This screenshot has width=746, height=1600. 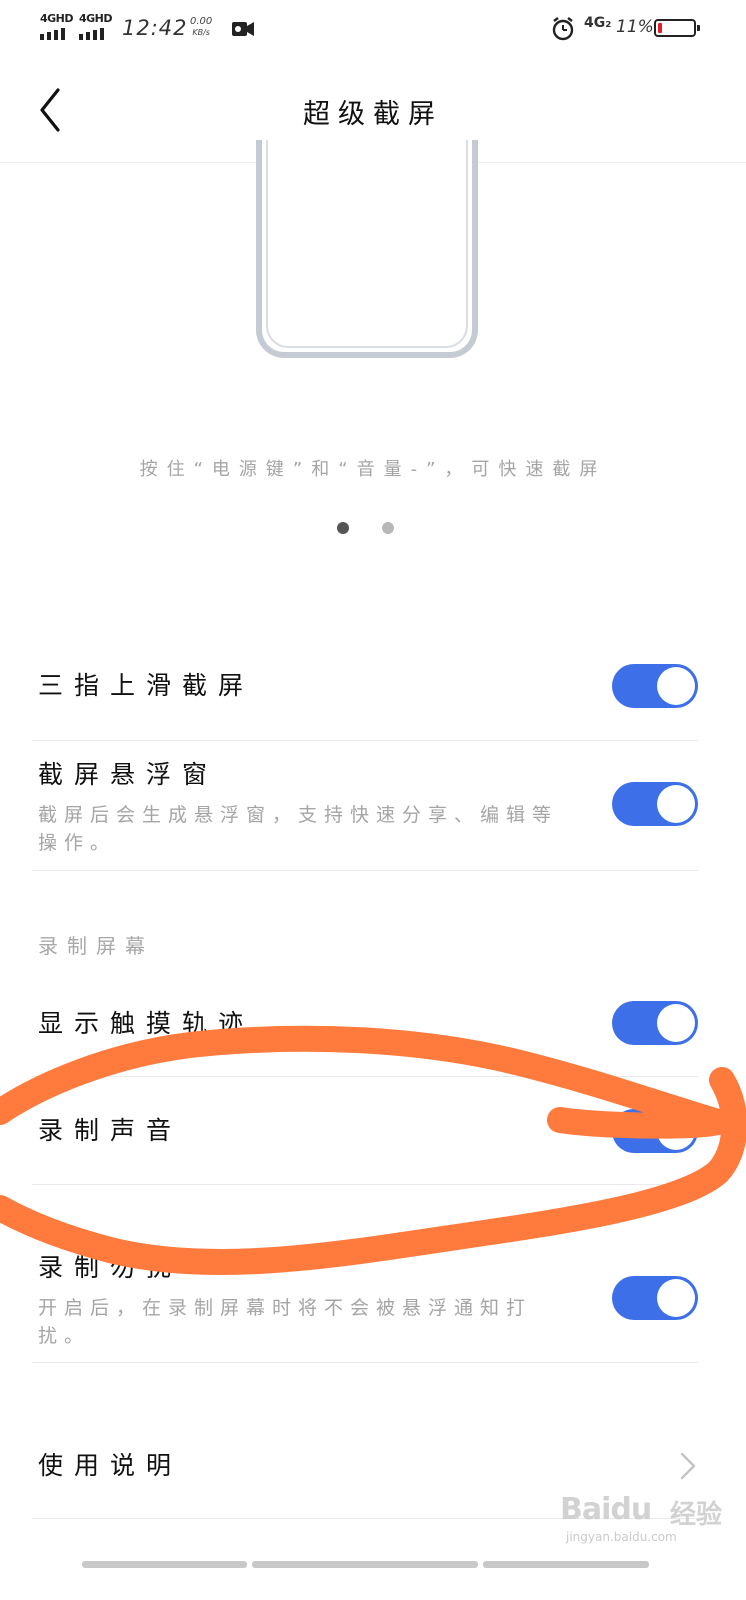 I want to click on screenshot-float-window-toggle, so click(x=655, y=804).